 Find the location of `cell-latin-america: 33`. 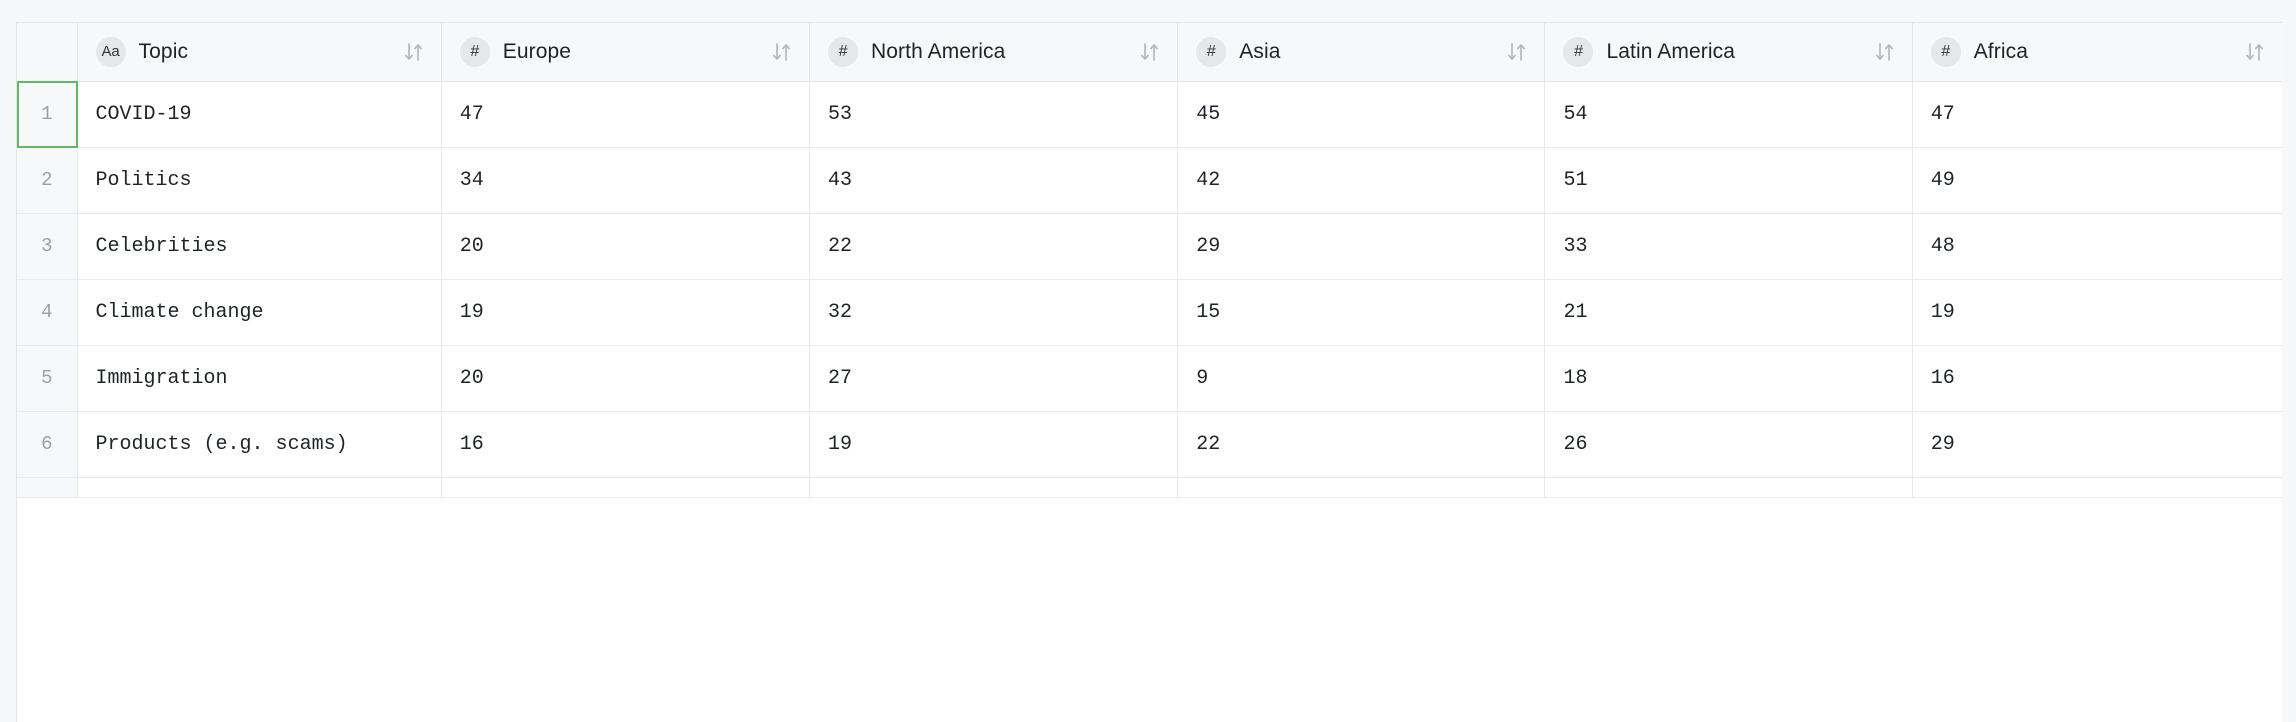

cell-latin-america: 33 is located at coordinates (1728, 246).